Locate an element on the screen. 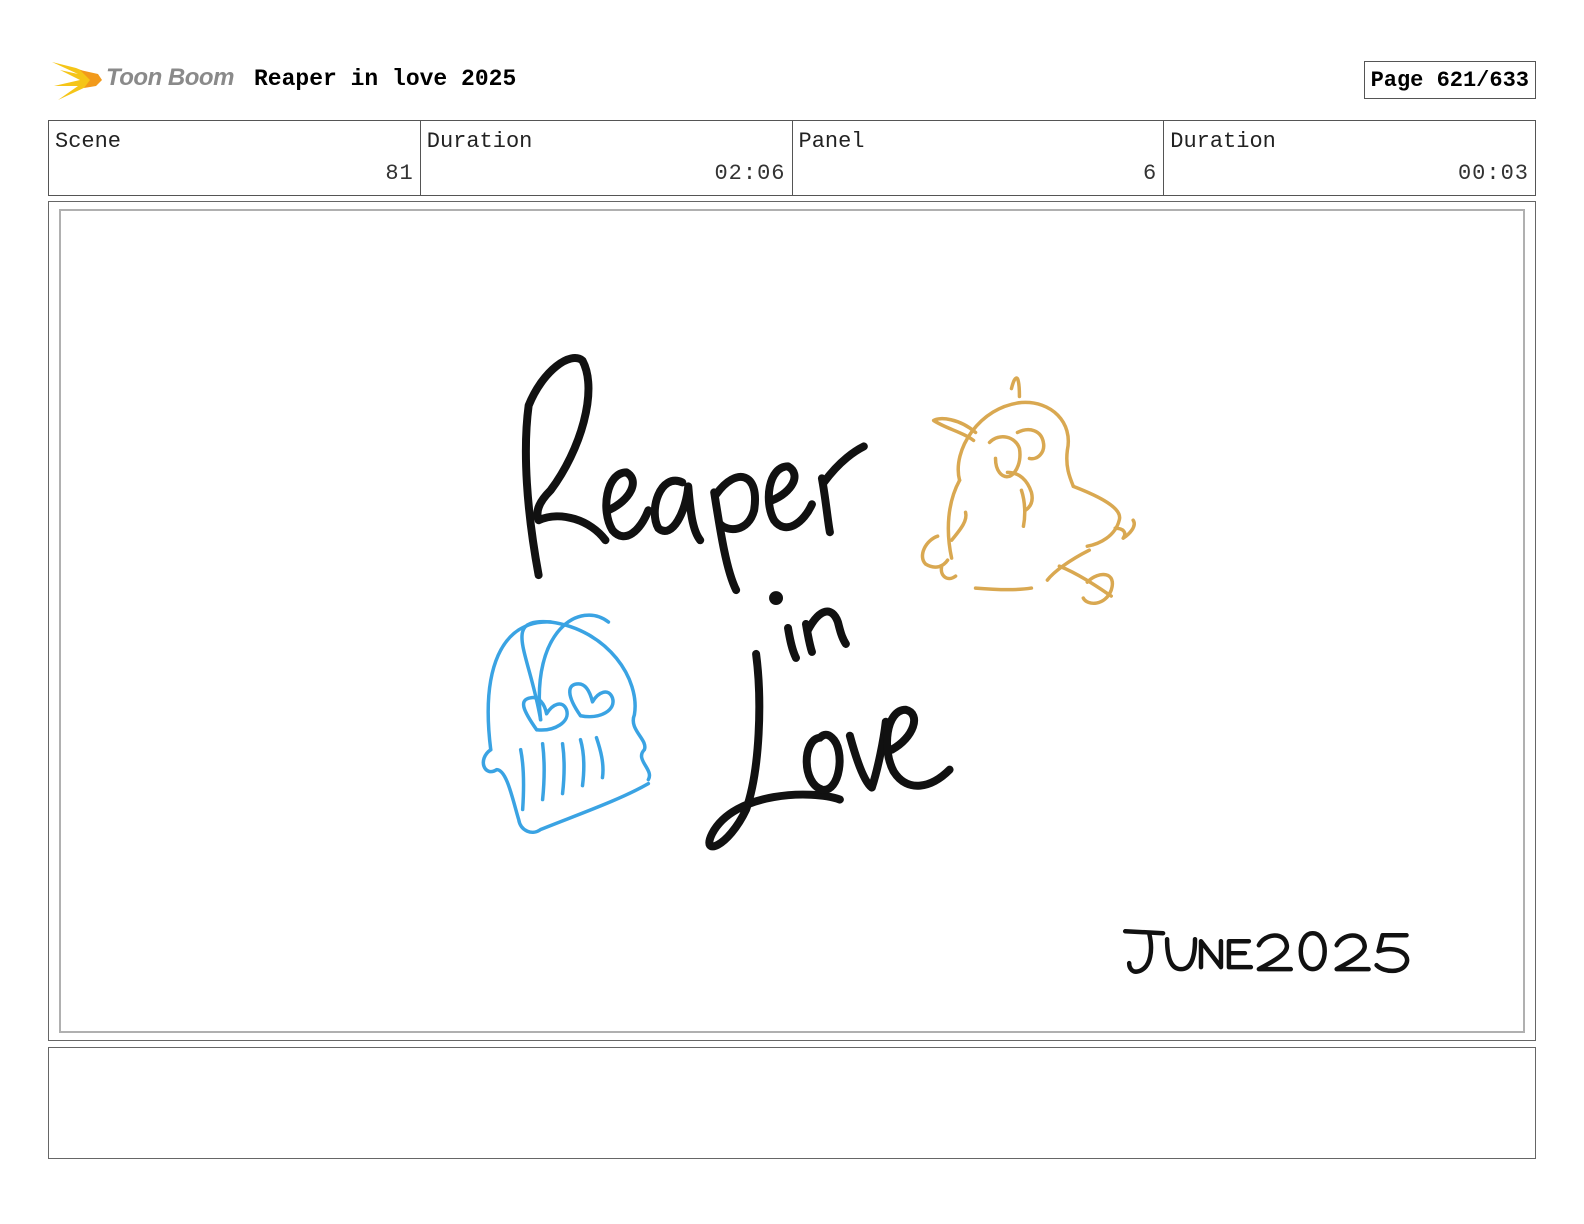  panel-duration-label: Duration is located at coordinates (1223, 141).